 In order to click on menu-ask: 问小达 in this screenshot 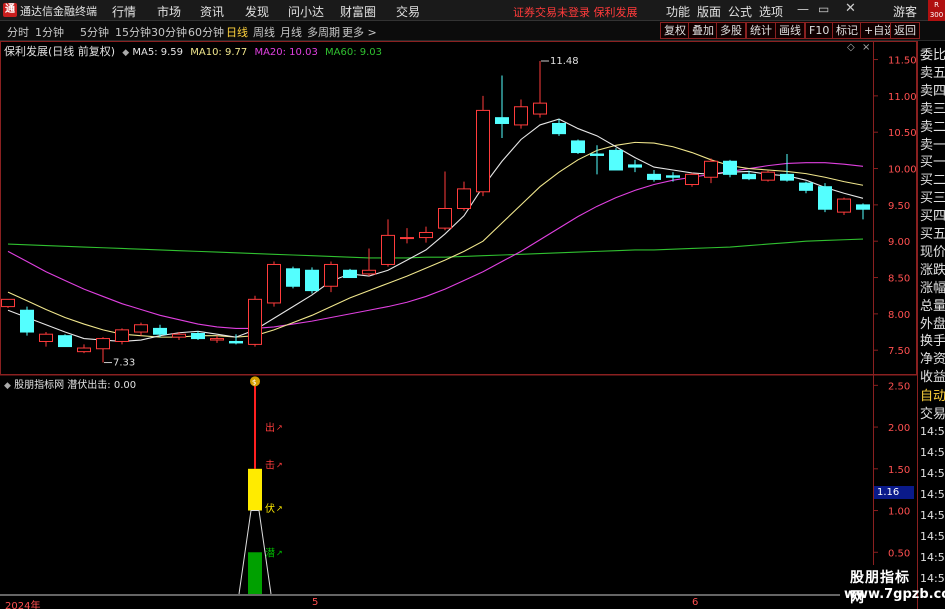, I will do `click(306, 11)`.